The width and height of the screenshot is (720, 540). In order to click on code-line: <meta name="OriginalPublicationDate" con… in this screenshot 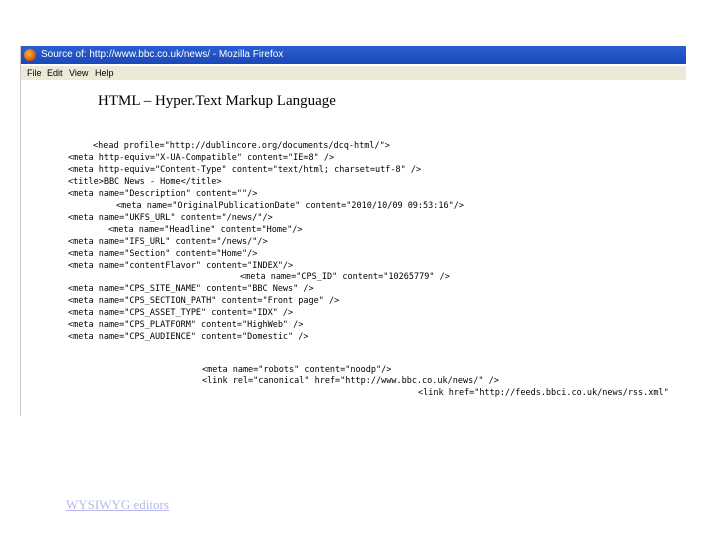, I will do `click(290, 206)`.